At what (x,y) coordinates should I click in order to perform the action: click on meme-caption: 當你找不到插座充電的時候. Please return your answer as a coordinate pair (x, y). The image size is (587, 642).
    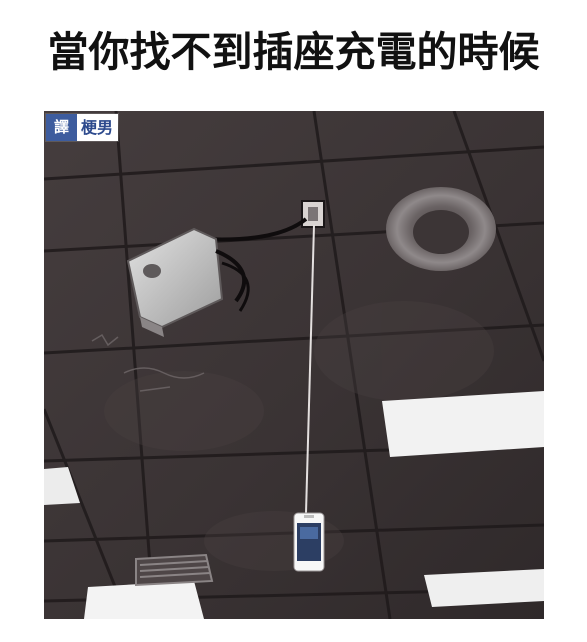
    Looking at the image, I should click on (293, 52).